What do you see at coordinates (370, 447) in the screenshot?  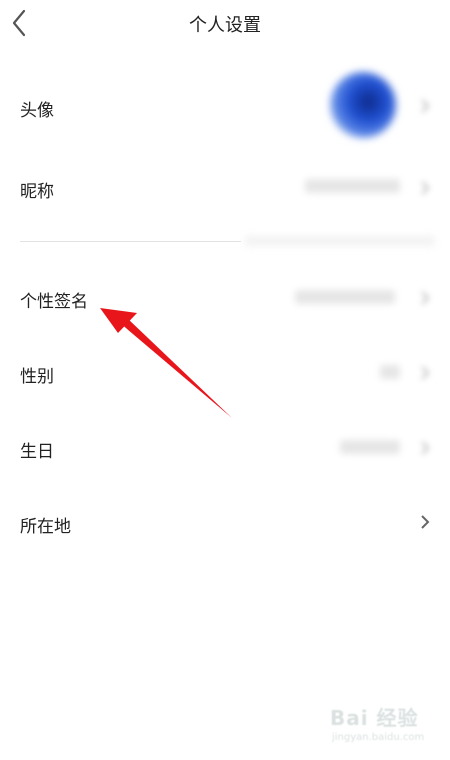 I see `birthday-value-redacted` at bounding box center [370, 447].